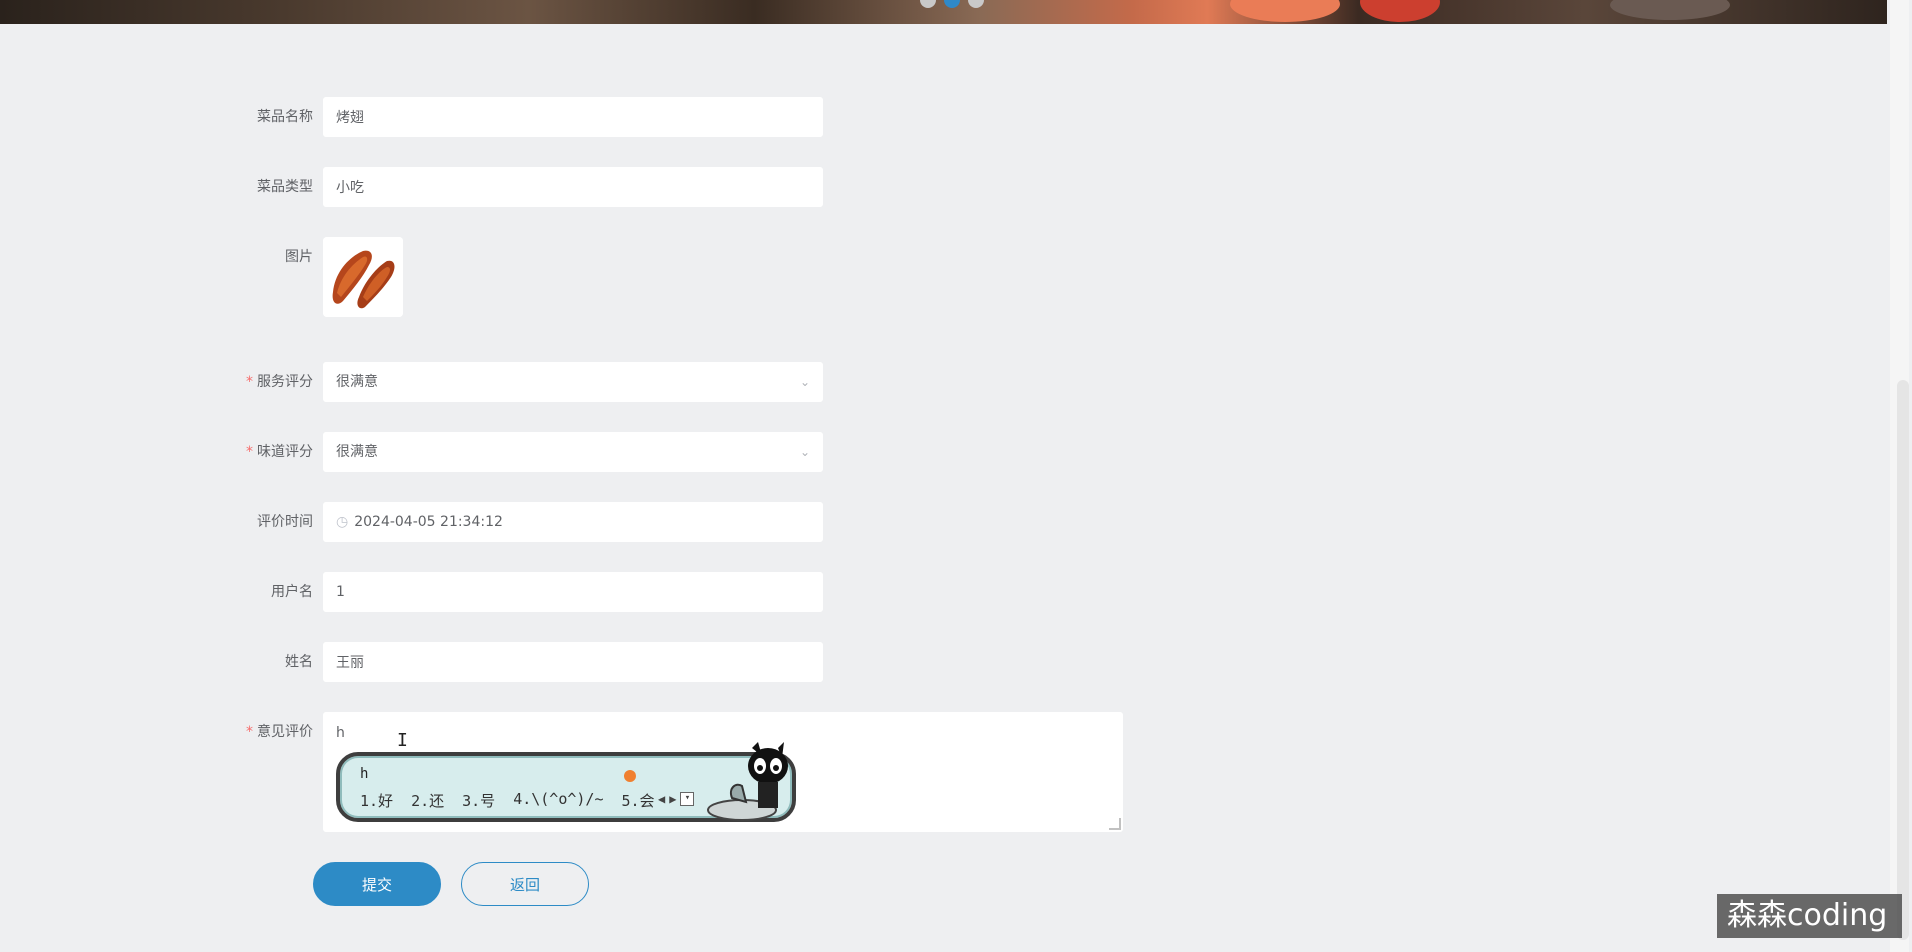 Image resolution: width=1912 pixels, height=952 pixels. Describe the element at coordinates (428, 522) in the screenshot. I see `review-time-value: 2024-04-05 21:34:12` at that location.